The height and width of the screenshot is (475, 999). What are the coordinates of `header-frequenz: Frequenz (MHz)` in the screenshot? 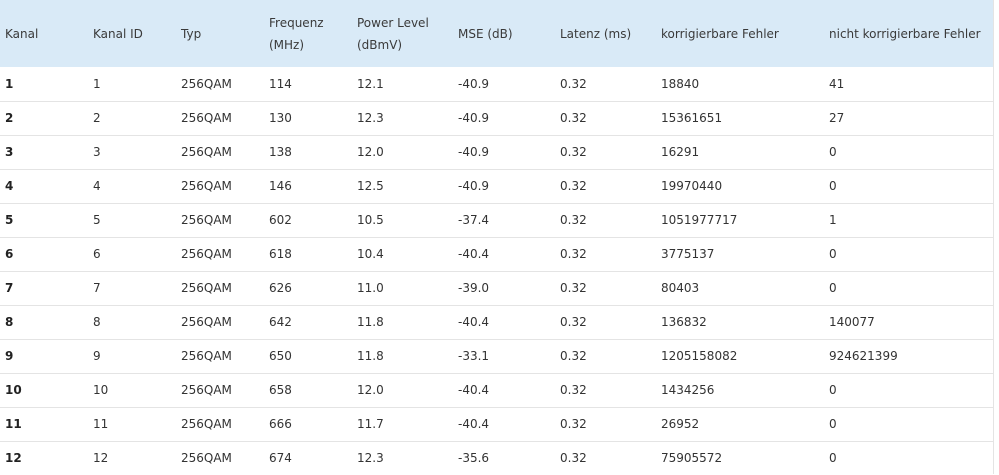 It's located at (308, 33).